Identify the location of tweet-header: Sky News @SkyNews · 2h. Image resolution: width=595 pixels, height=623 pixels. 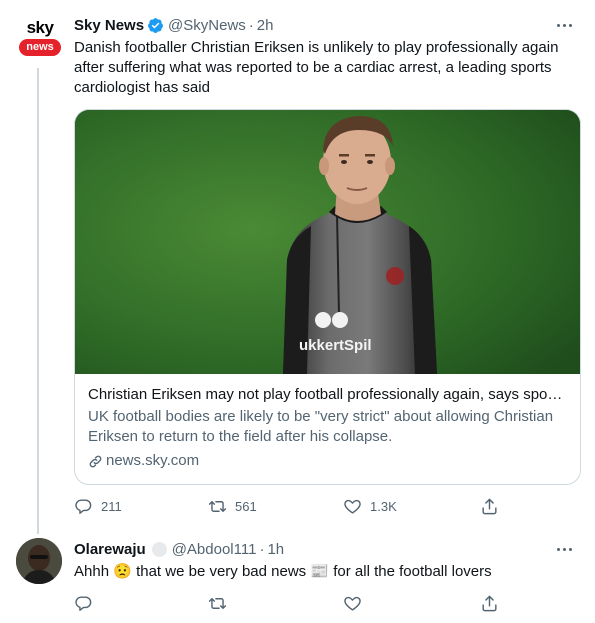
(173, 25).